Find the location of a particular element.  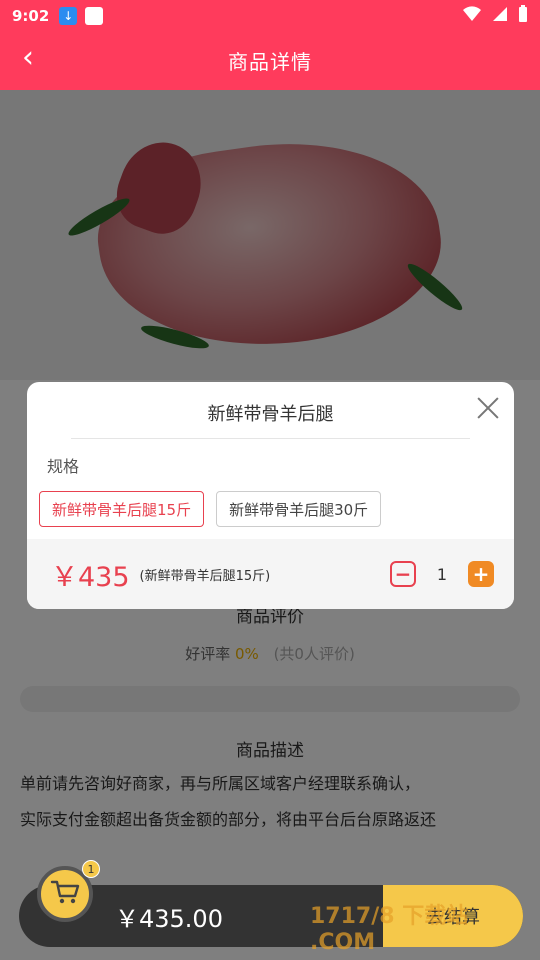

app-header: ‹ 商品详情 is located at coordinates (270, 60).